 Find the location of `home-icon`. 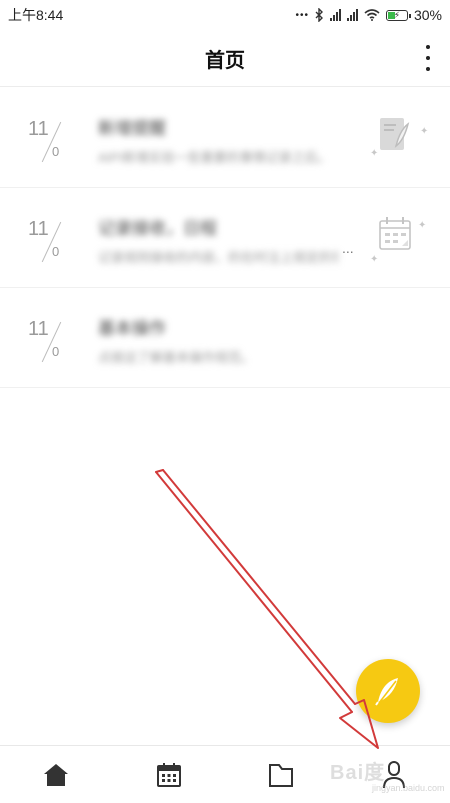

home-icon is located at coordinates (56, 774).